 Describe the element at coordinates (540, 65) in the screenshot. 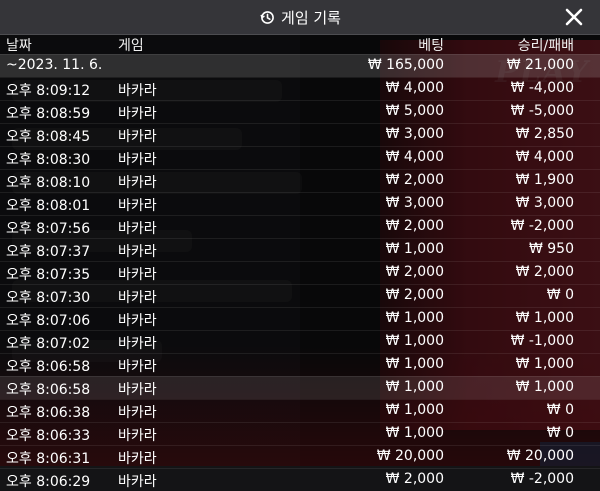

I see `summary-result: ₩ 21,000` at that location.